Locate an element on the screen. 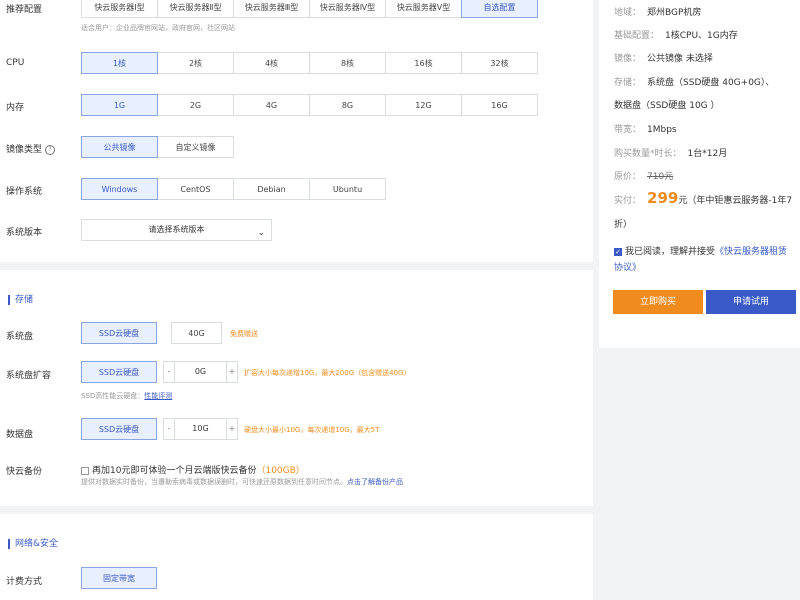 The height and width of the screenshot is (600, 800). cpu-option-4: 4核 is located at coordinates (271, 63).